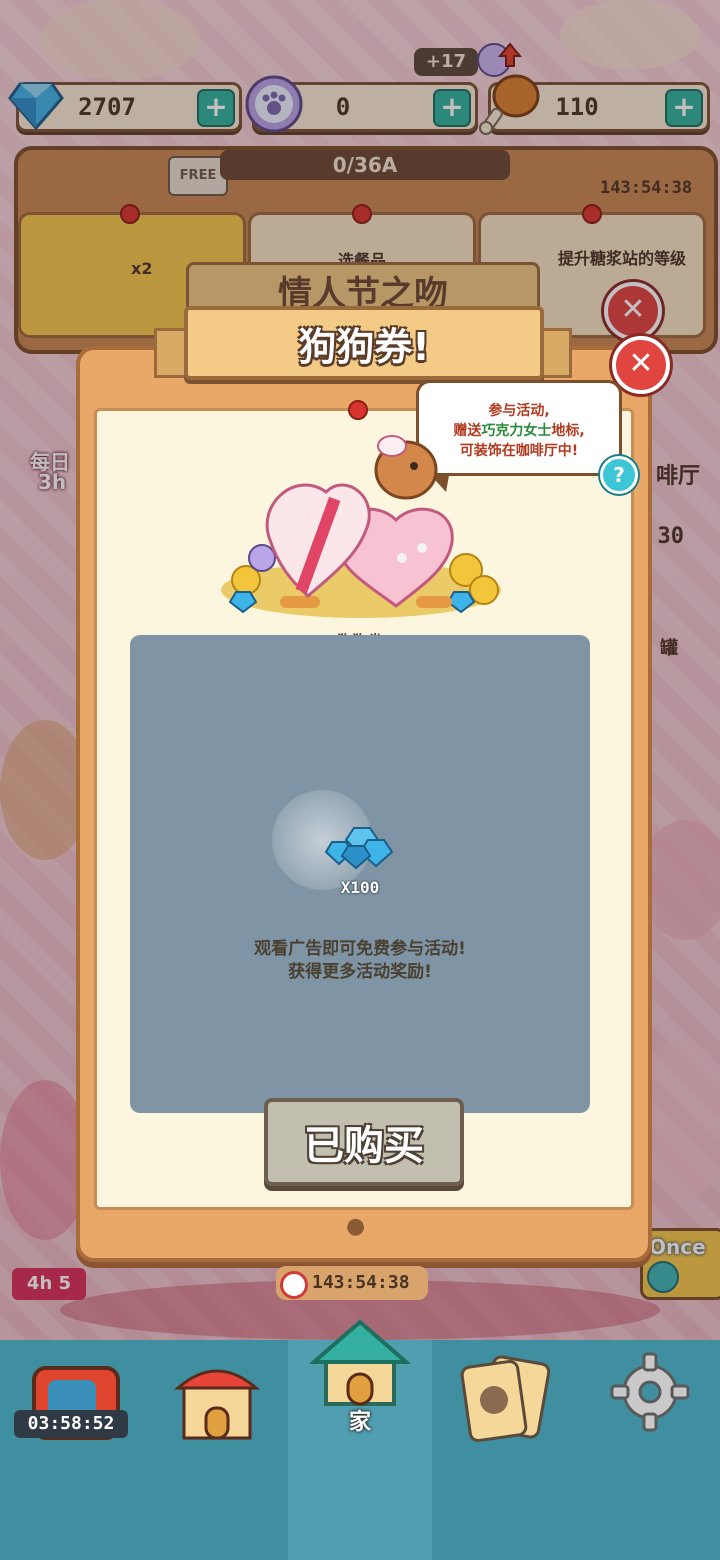  What do you see at coordinates (364, 346) in the screenshot?
I see `modal-title: 狗狗券!` at bounding box center [364, 346].